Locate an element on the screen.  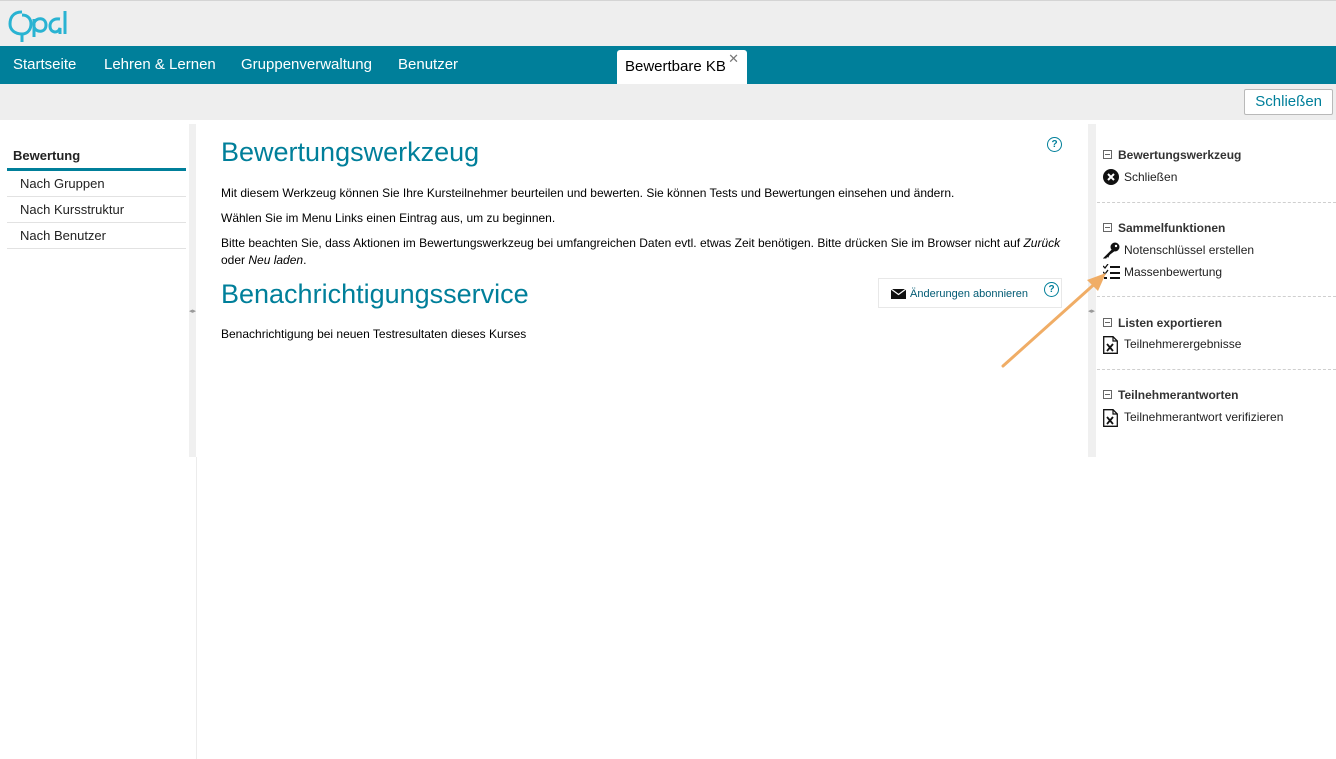
period-text: . is located at coordinates (305, 260).